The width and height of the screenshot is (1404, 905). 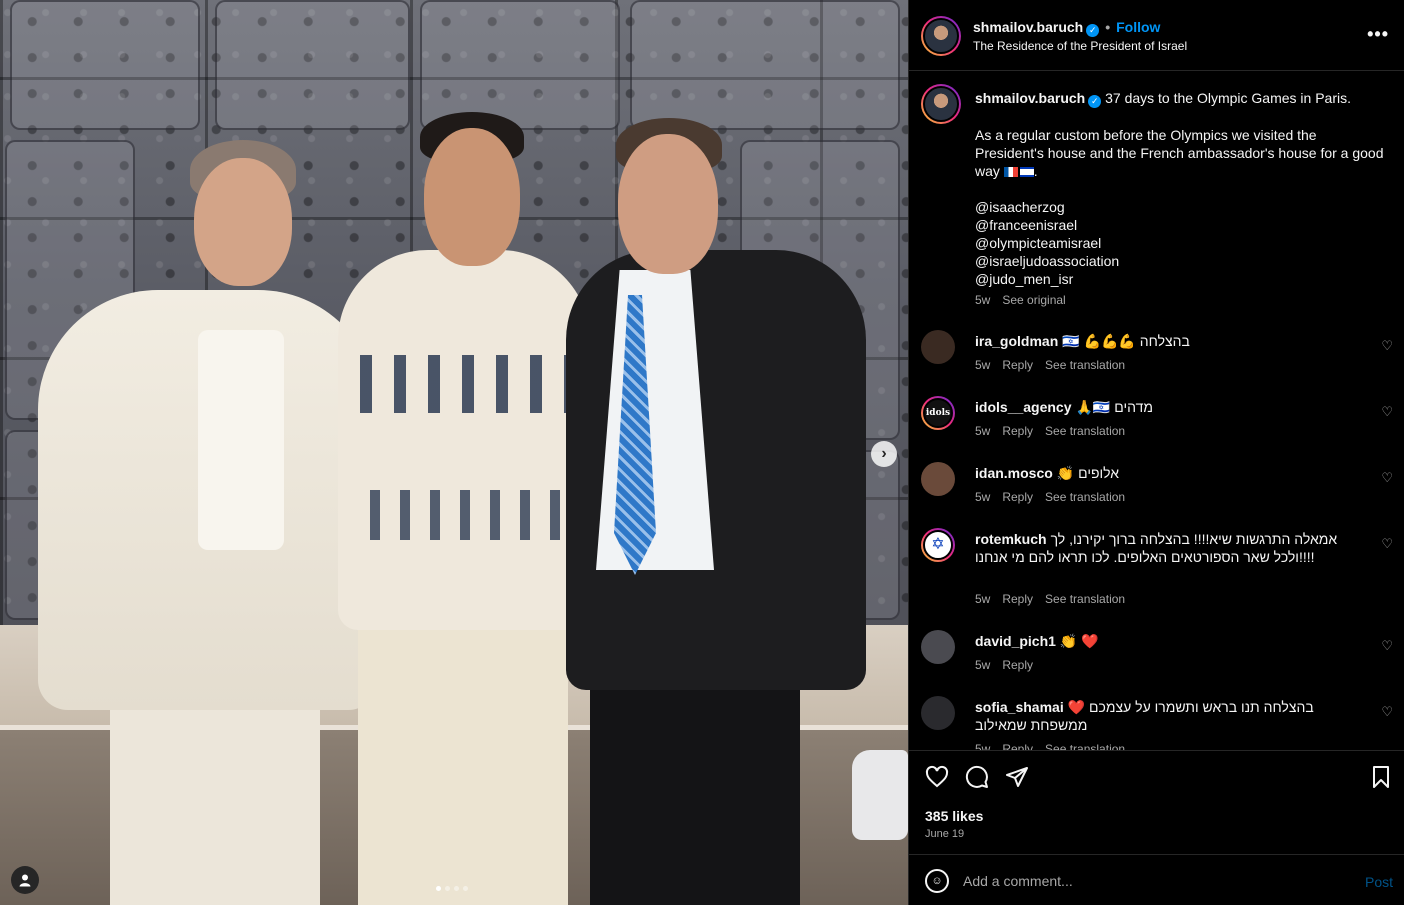 What do you see at coordinates (945, 834) in the screenshot?
I see `post-date: June 19` at bounding box center [945, 834].